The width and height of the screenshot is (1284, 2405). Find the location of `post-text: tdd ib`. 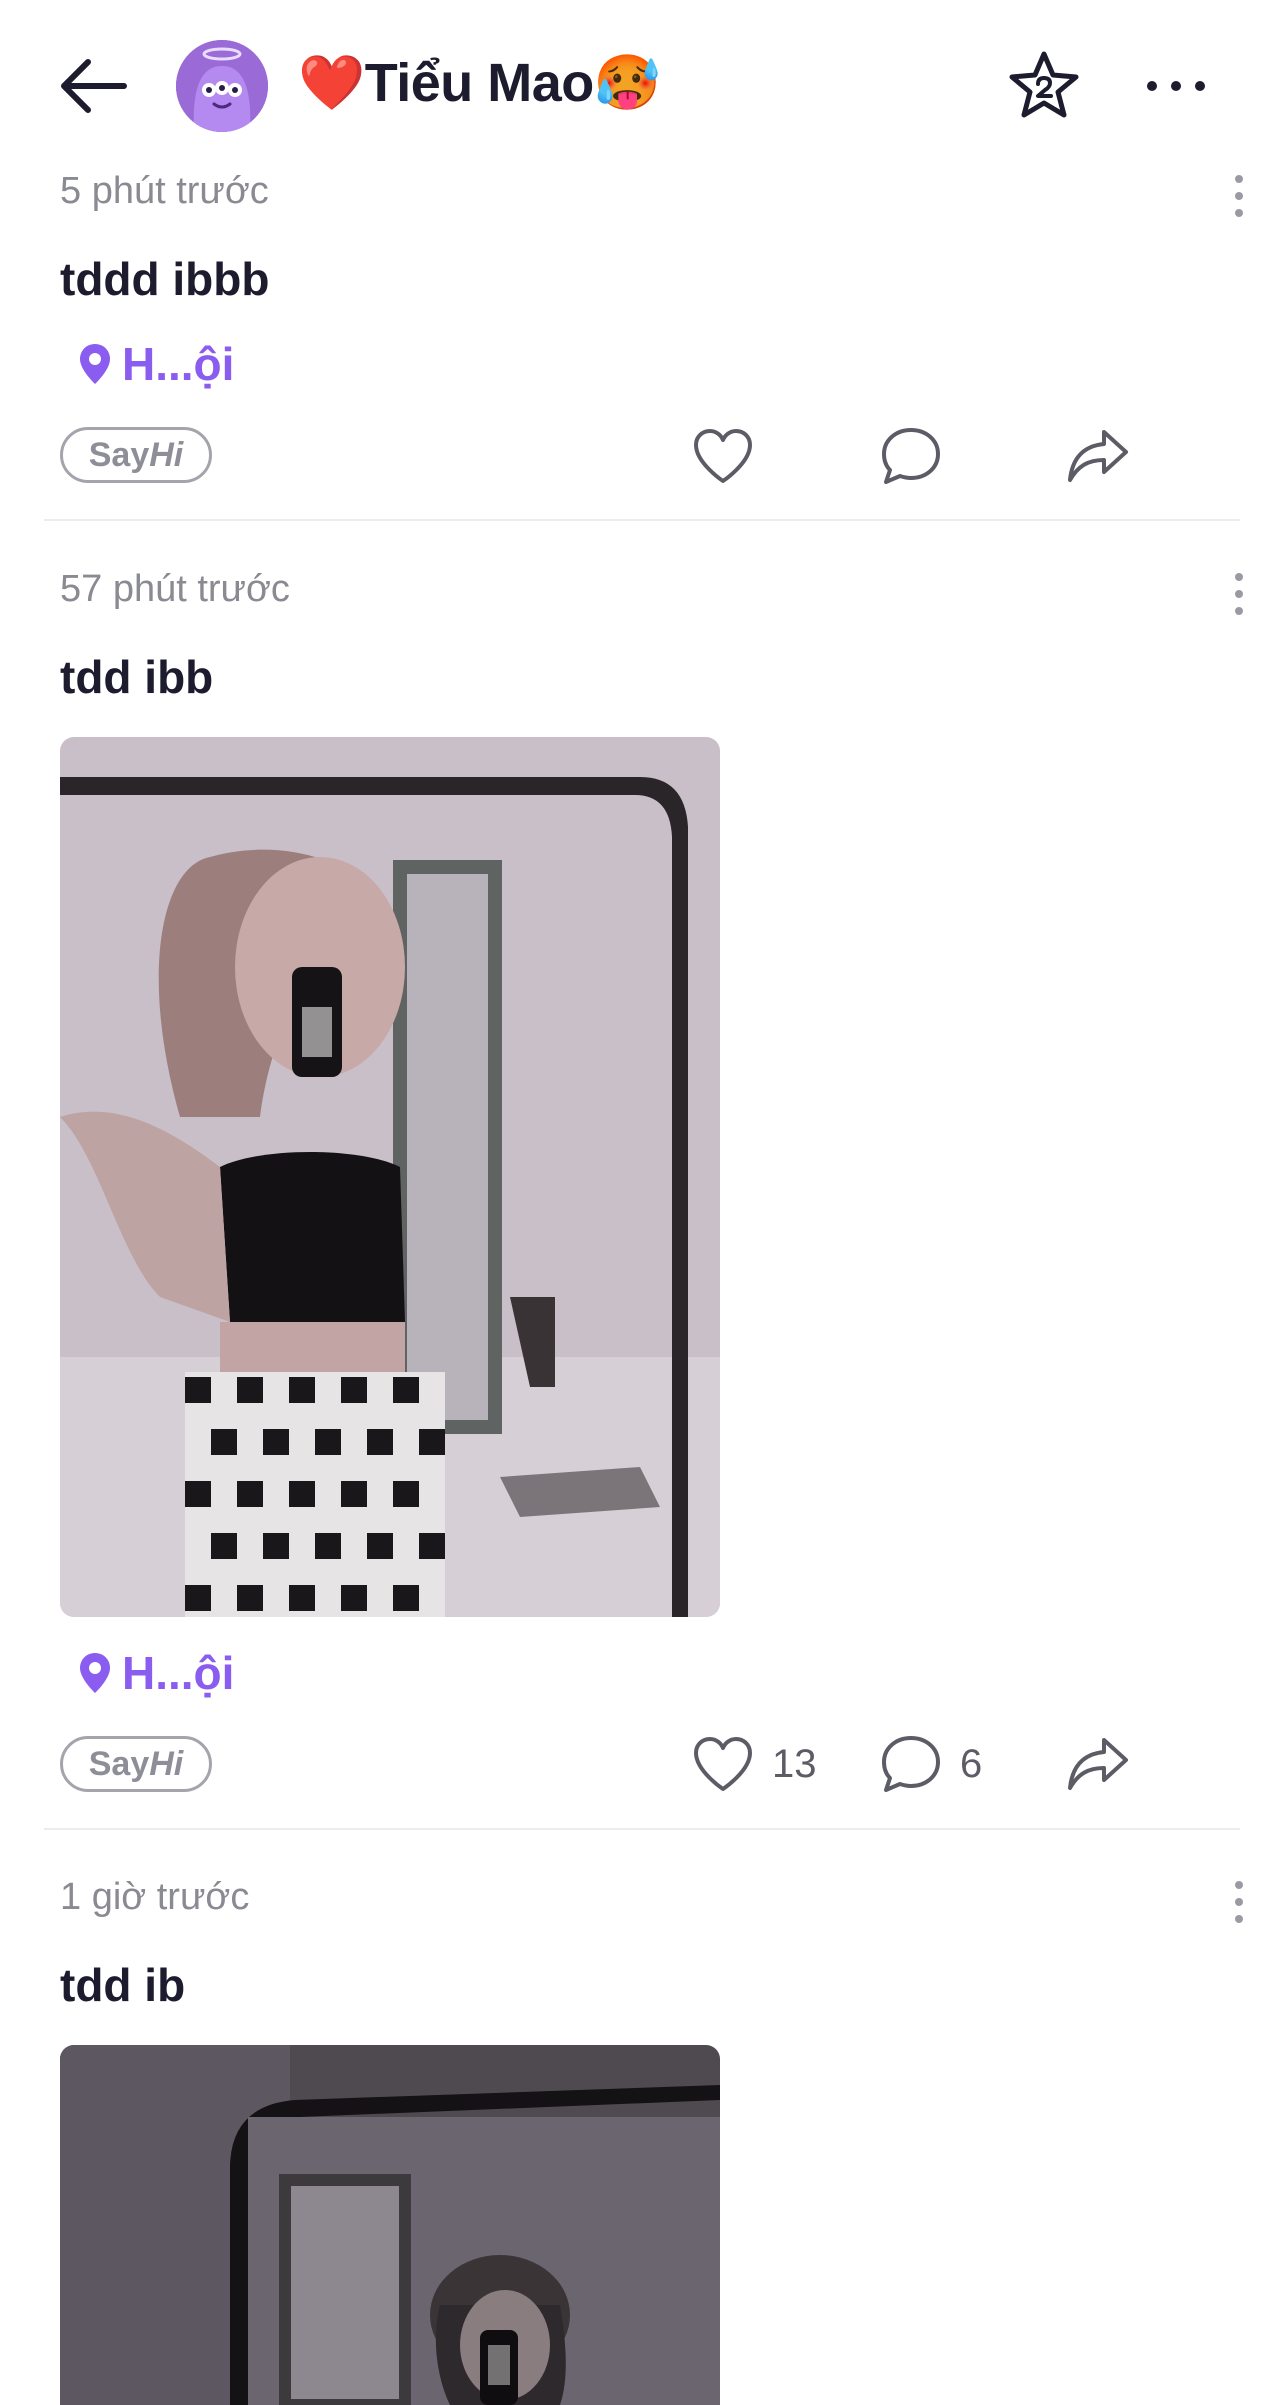

post-text: tdd ib is located at coordinates (123, 1985).